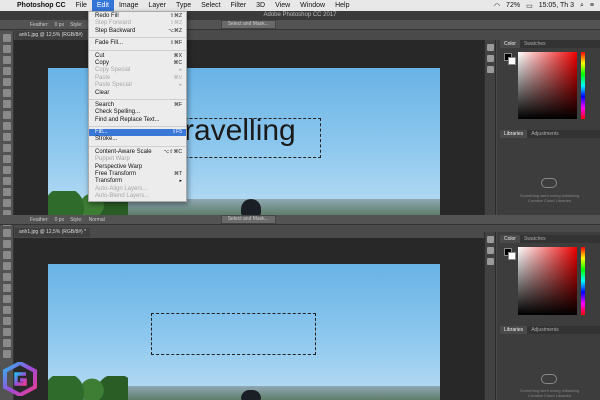 This screenshot has height=400, width=600. What do you see at coordinates (137, 56) in the screenshot?
I see `menu-item-cut: Cut ⌘X` at bounding box center [137, 56].